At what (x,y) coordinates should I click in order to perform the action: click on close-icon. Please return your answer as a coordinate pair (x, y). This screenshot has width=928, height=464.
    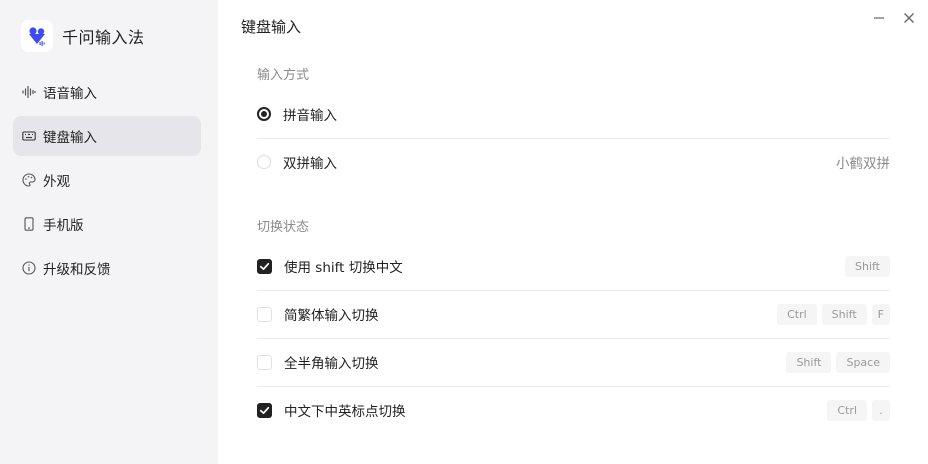
    Looking at the image, I should click on (909, 18).